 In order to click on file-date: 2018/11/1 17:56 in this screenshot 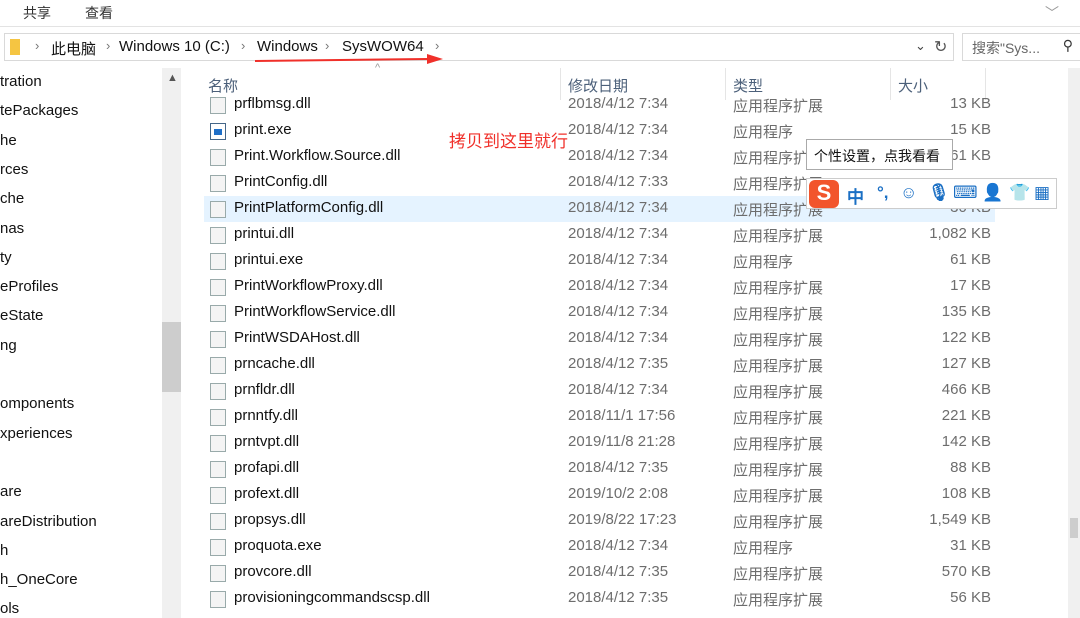, I will do `click(622, 415)`.